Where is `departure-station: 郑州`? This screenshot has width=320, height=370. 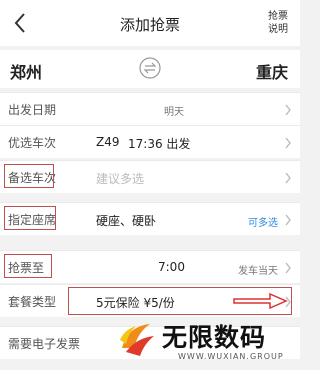
departure-station: 郑州 is located at coordinates (26, 71).